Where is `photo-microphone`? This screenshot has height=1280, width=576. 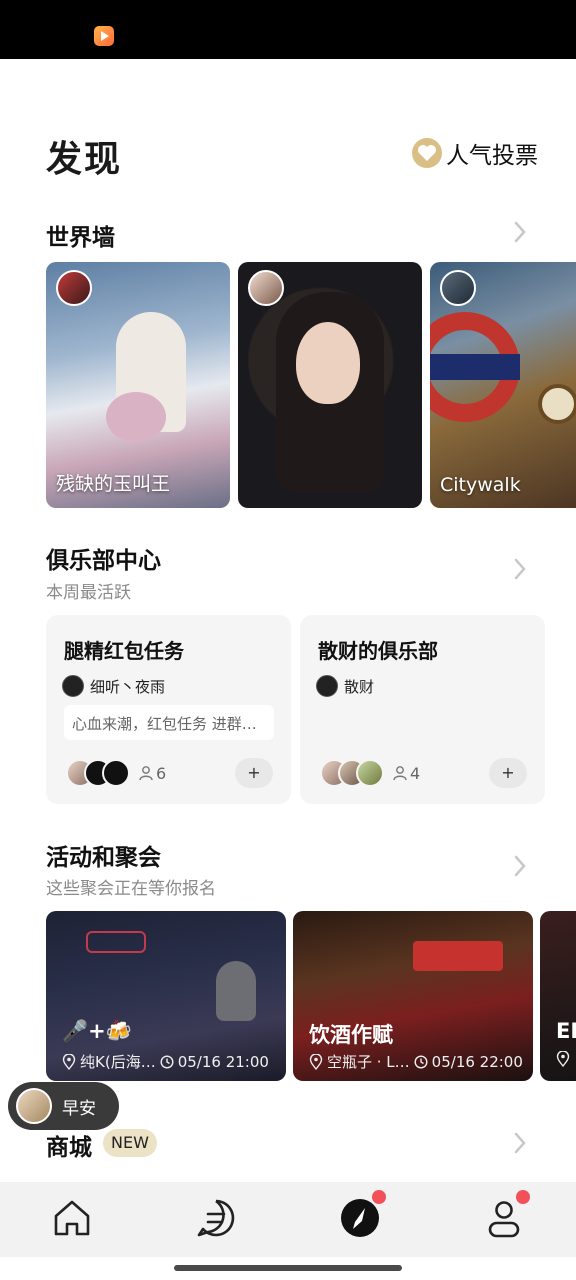
photo-microphone is located at coordinates (236, 991).